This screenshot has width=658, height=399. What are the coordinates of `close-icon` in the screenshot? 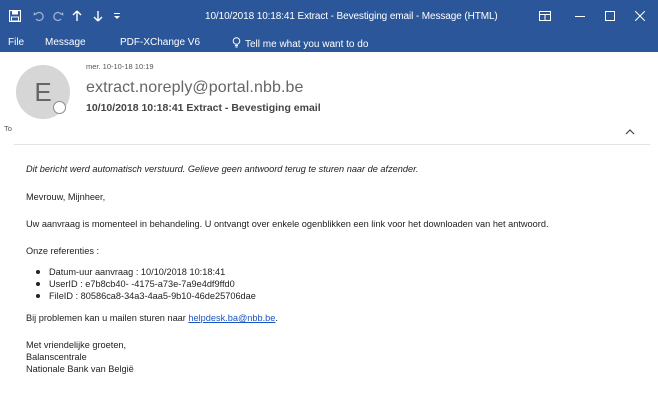 It's located at (640, 16).